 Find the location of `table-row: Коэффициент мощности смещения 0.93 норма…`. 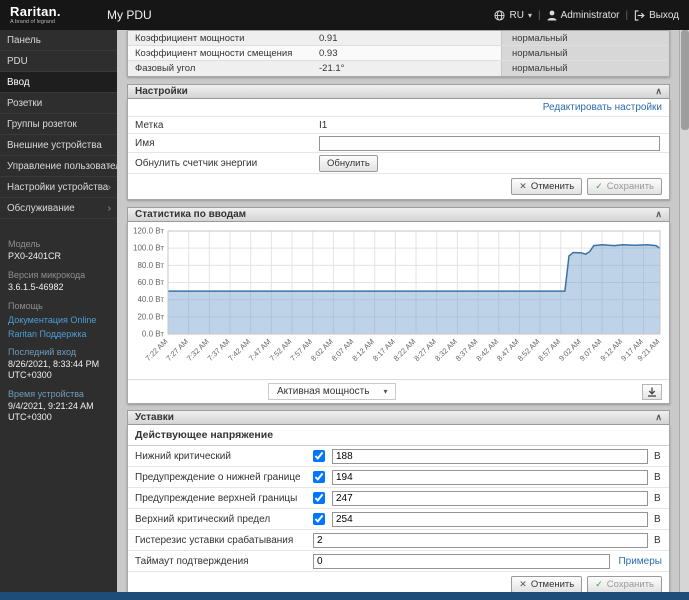

table-row: Коэффициент мощности смещения 0.93 норма… is located at coordinates (398, 53).